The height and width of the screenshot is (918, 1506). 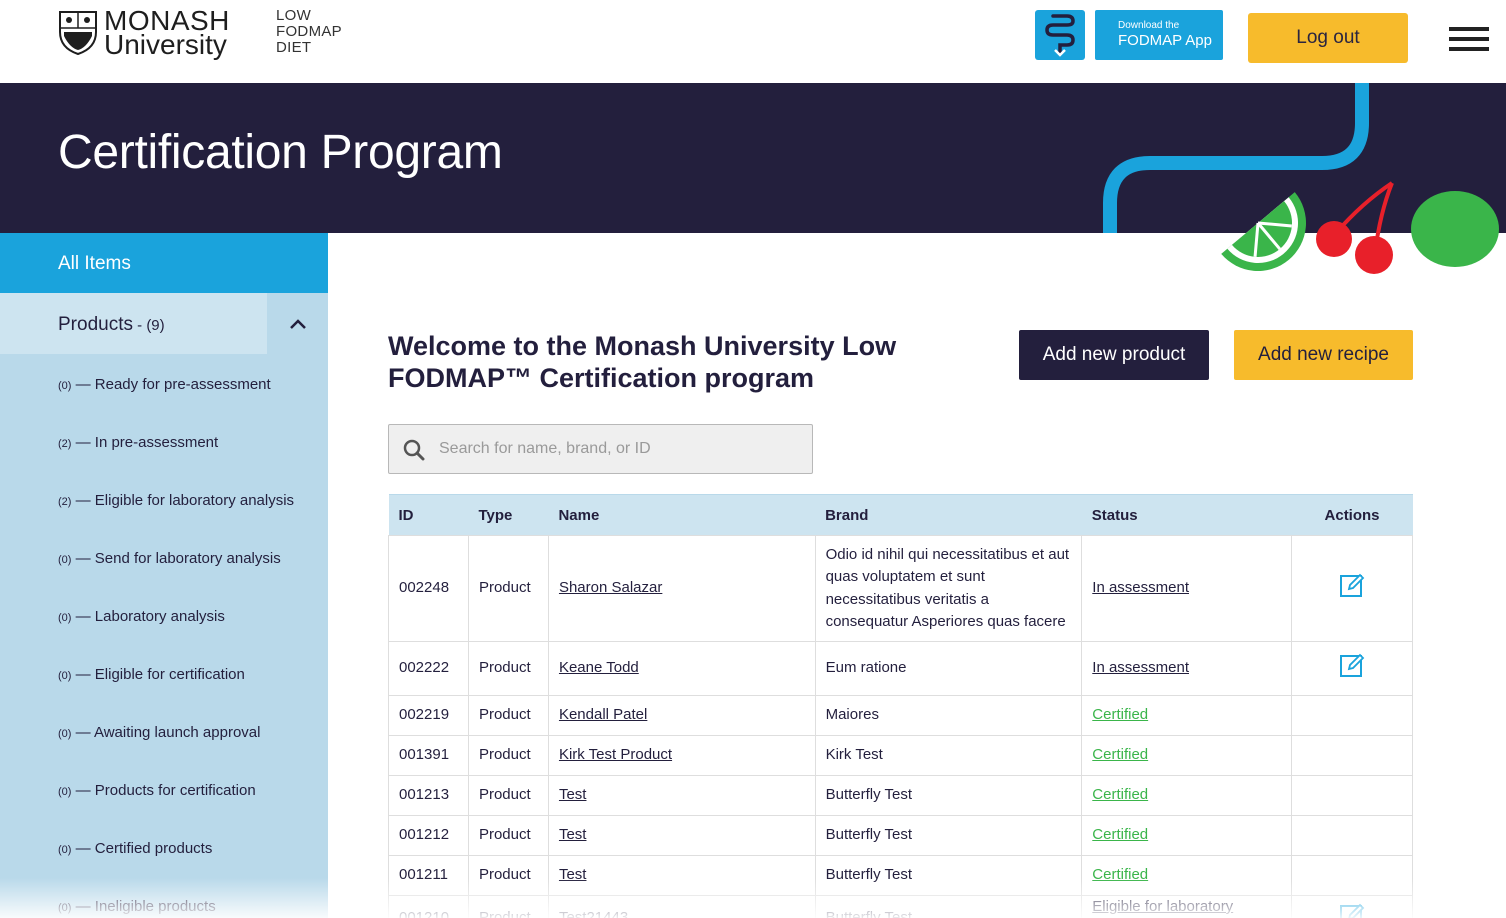 I want to click on name-link: Test21443, so click(x=593, y=913).